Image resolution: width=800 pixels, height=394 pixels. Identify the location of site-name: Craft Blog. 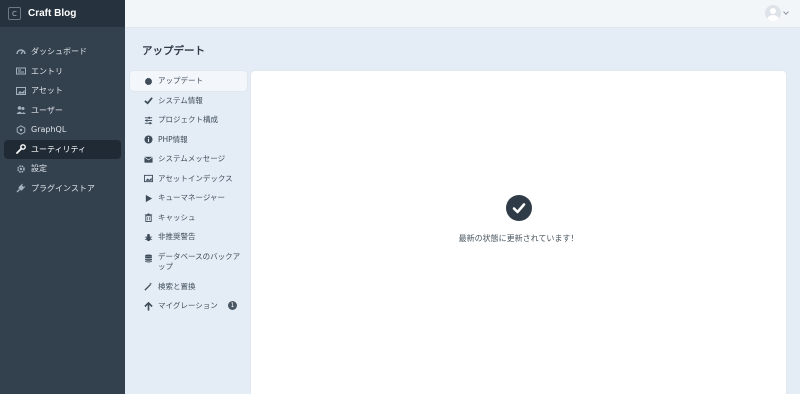
(52, 13).